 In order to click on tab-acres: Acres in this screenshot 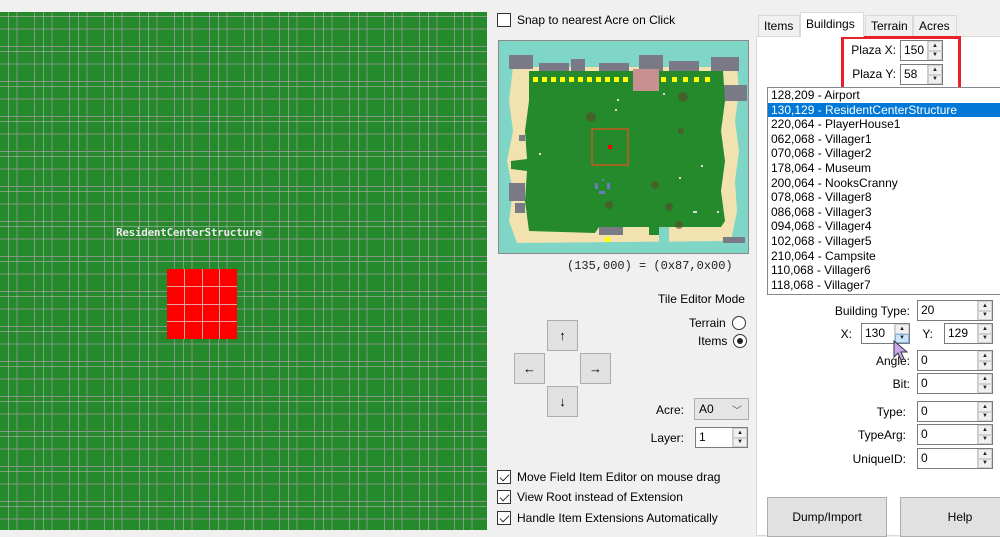, I will do `click(935, 25)`.